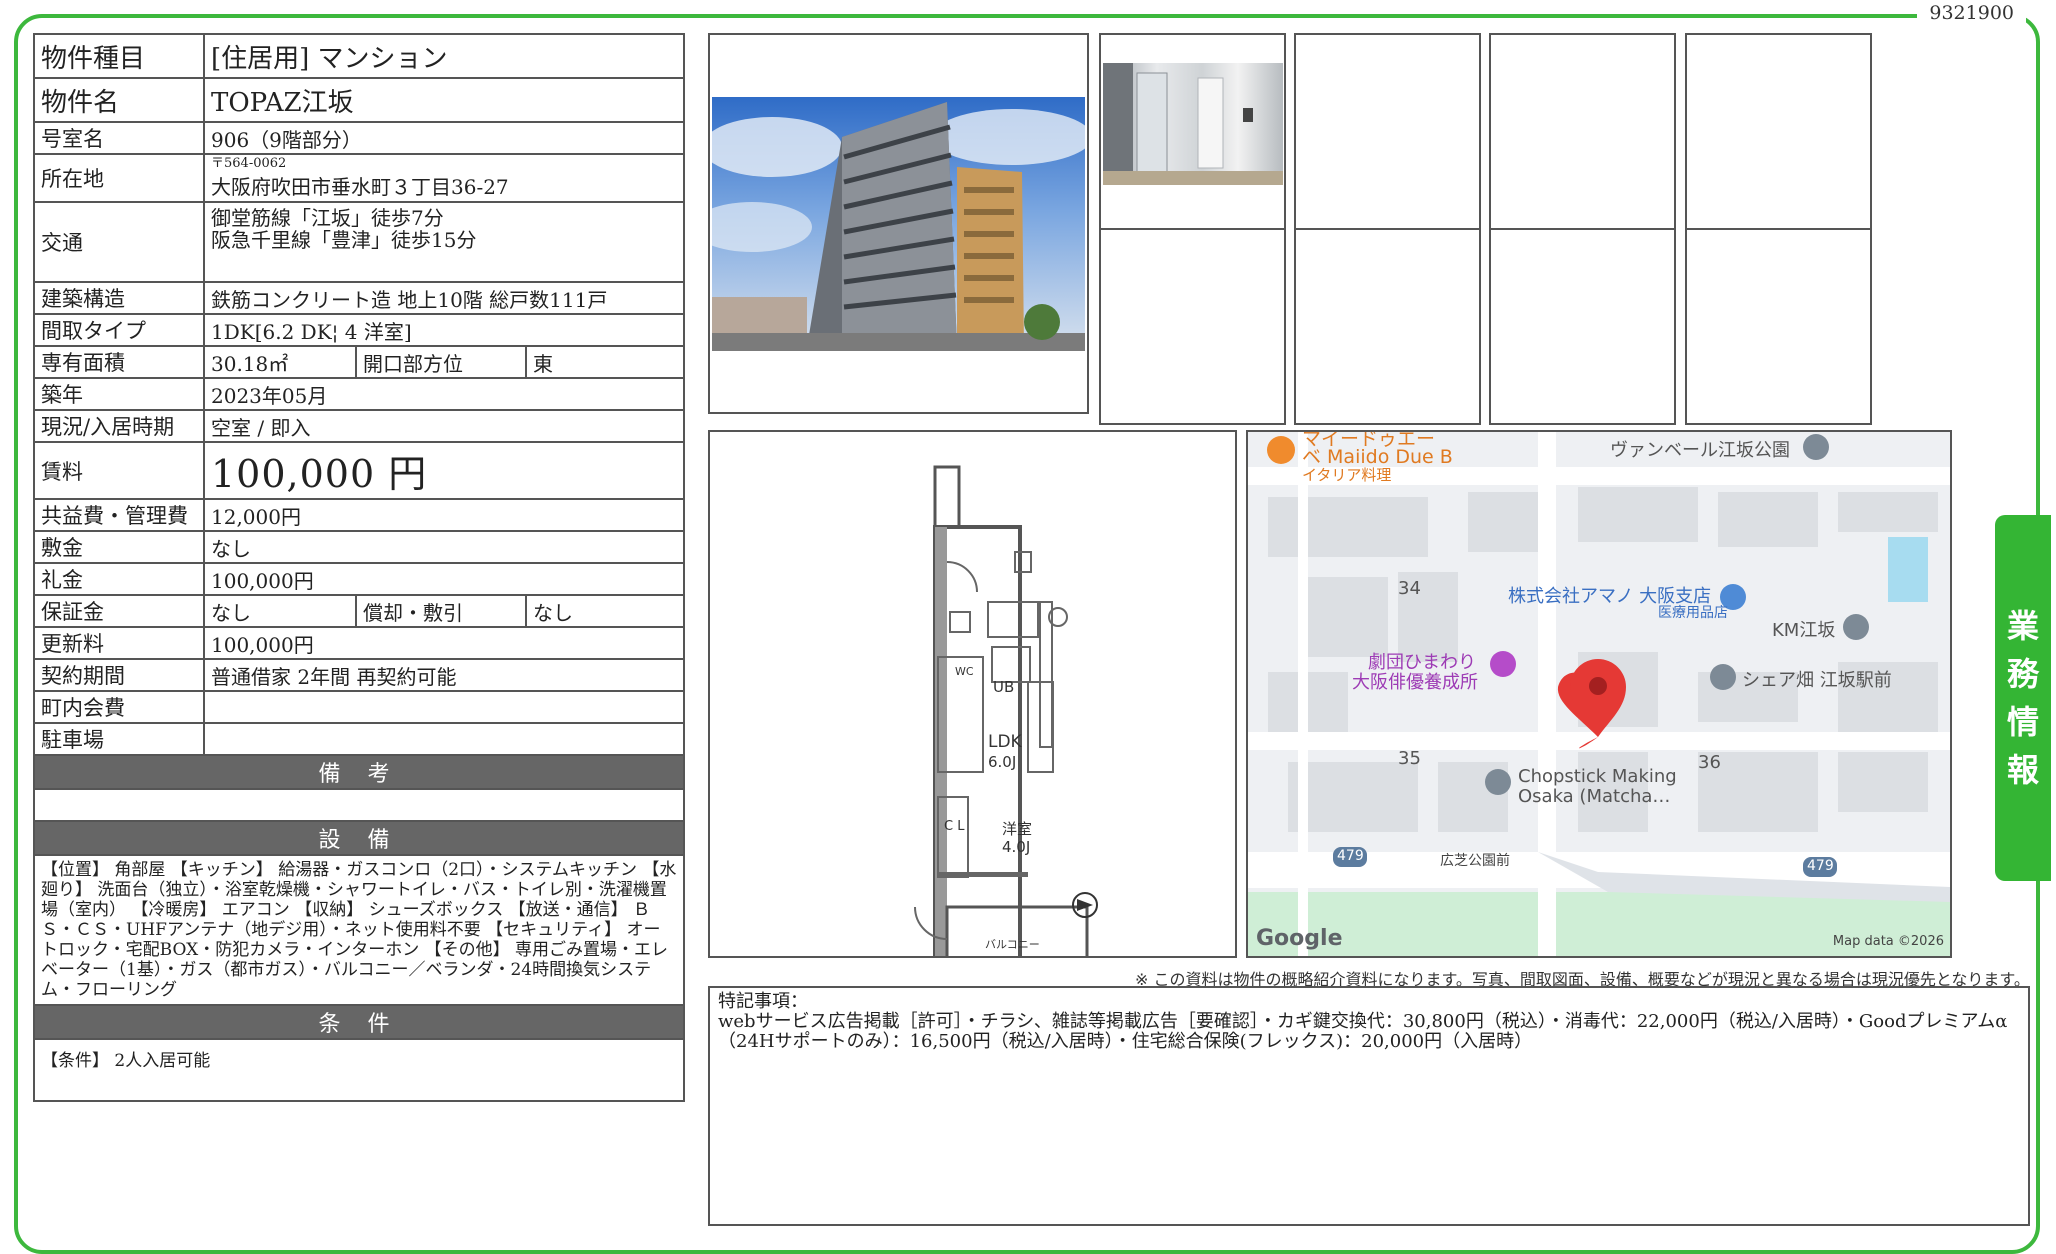 The width and height of the screenshot is (2056, 1254). Describe the element at coordinates (359, 772) in the screenshot. I see `remarks-header: 備 考` at that location.